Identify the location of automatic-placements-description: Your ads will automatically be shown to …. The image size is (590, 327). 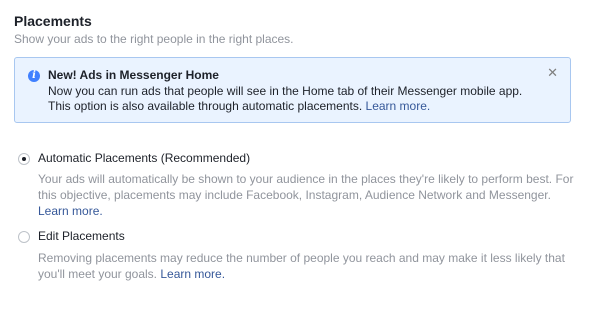
(306, 195).